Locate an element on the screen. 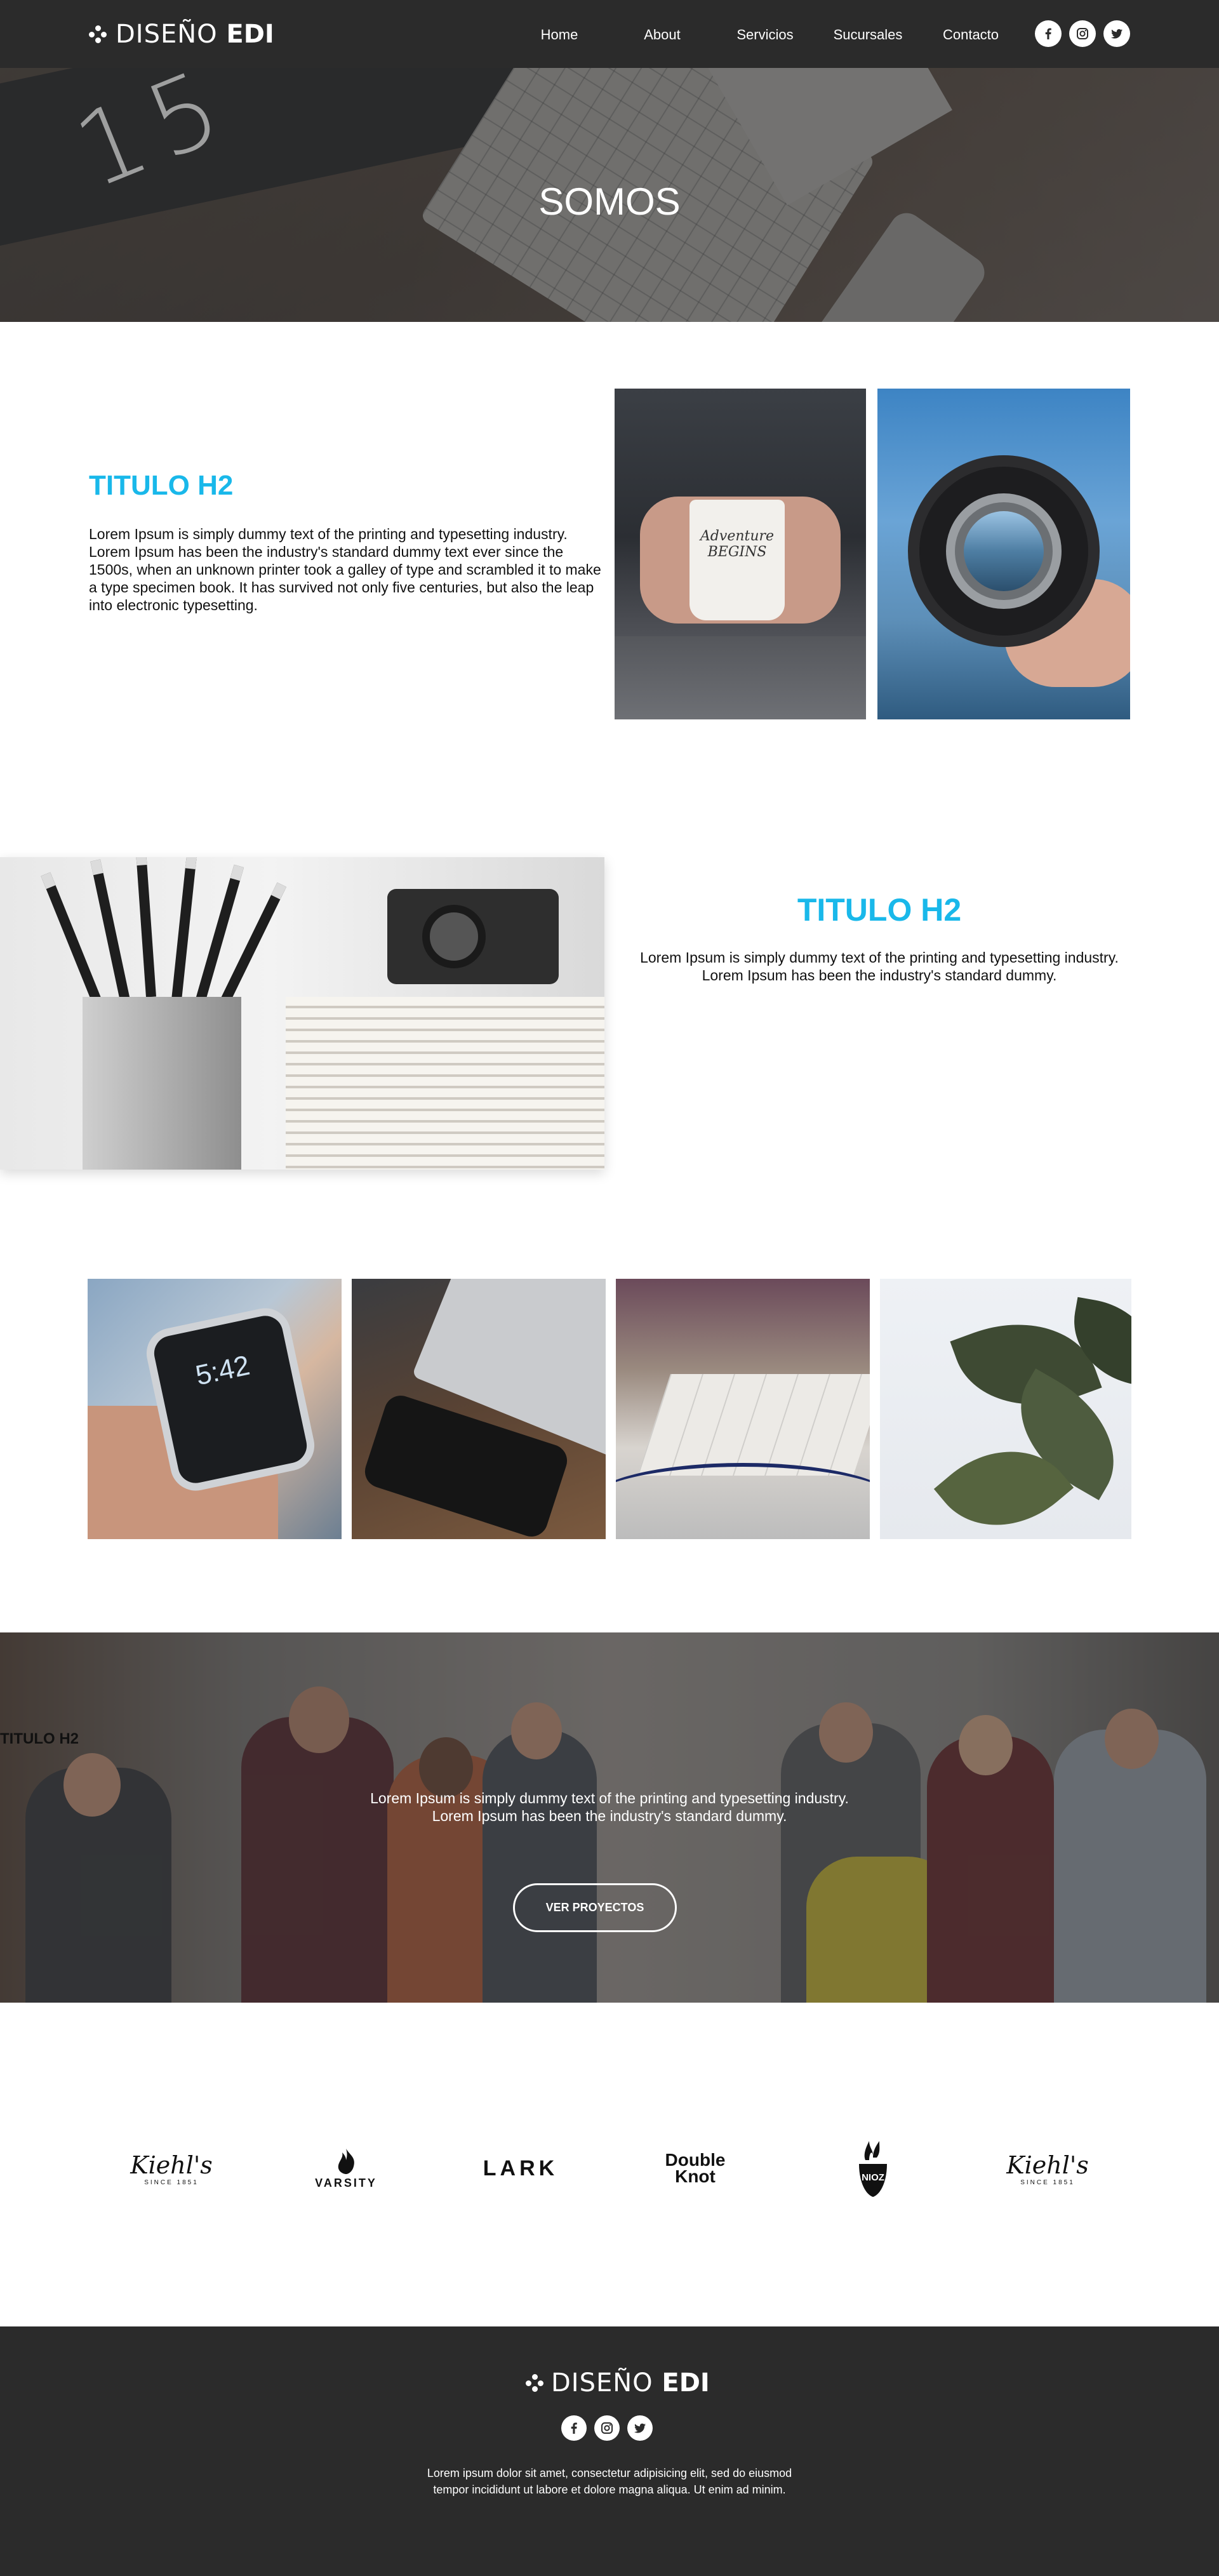 This screenshot has width=1219, height=2576. gallery-keyboard-photo is located at coordinates (743, 1409).